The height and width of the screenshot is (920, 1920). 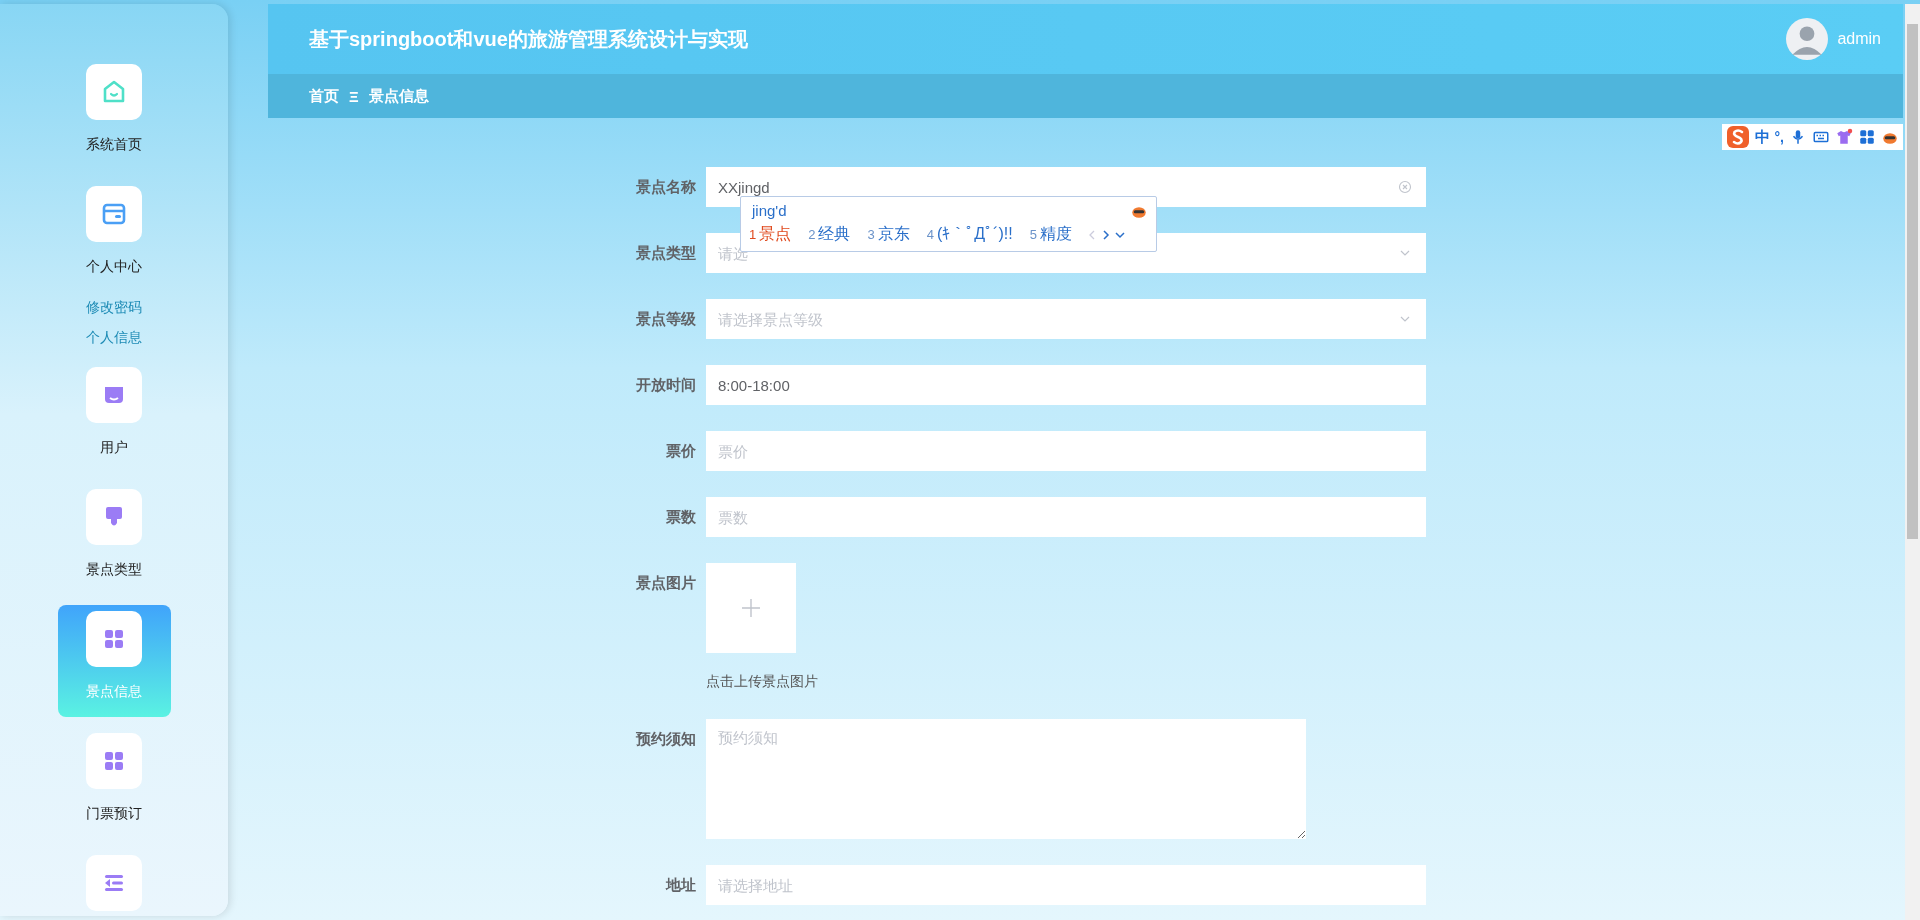 I want to click on input-field: 请选择地址, so click(x=1066, y=885).